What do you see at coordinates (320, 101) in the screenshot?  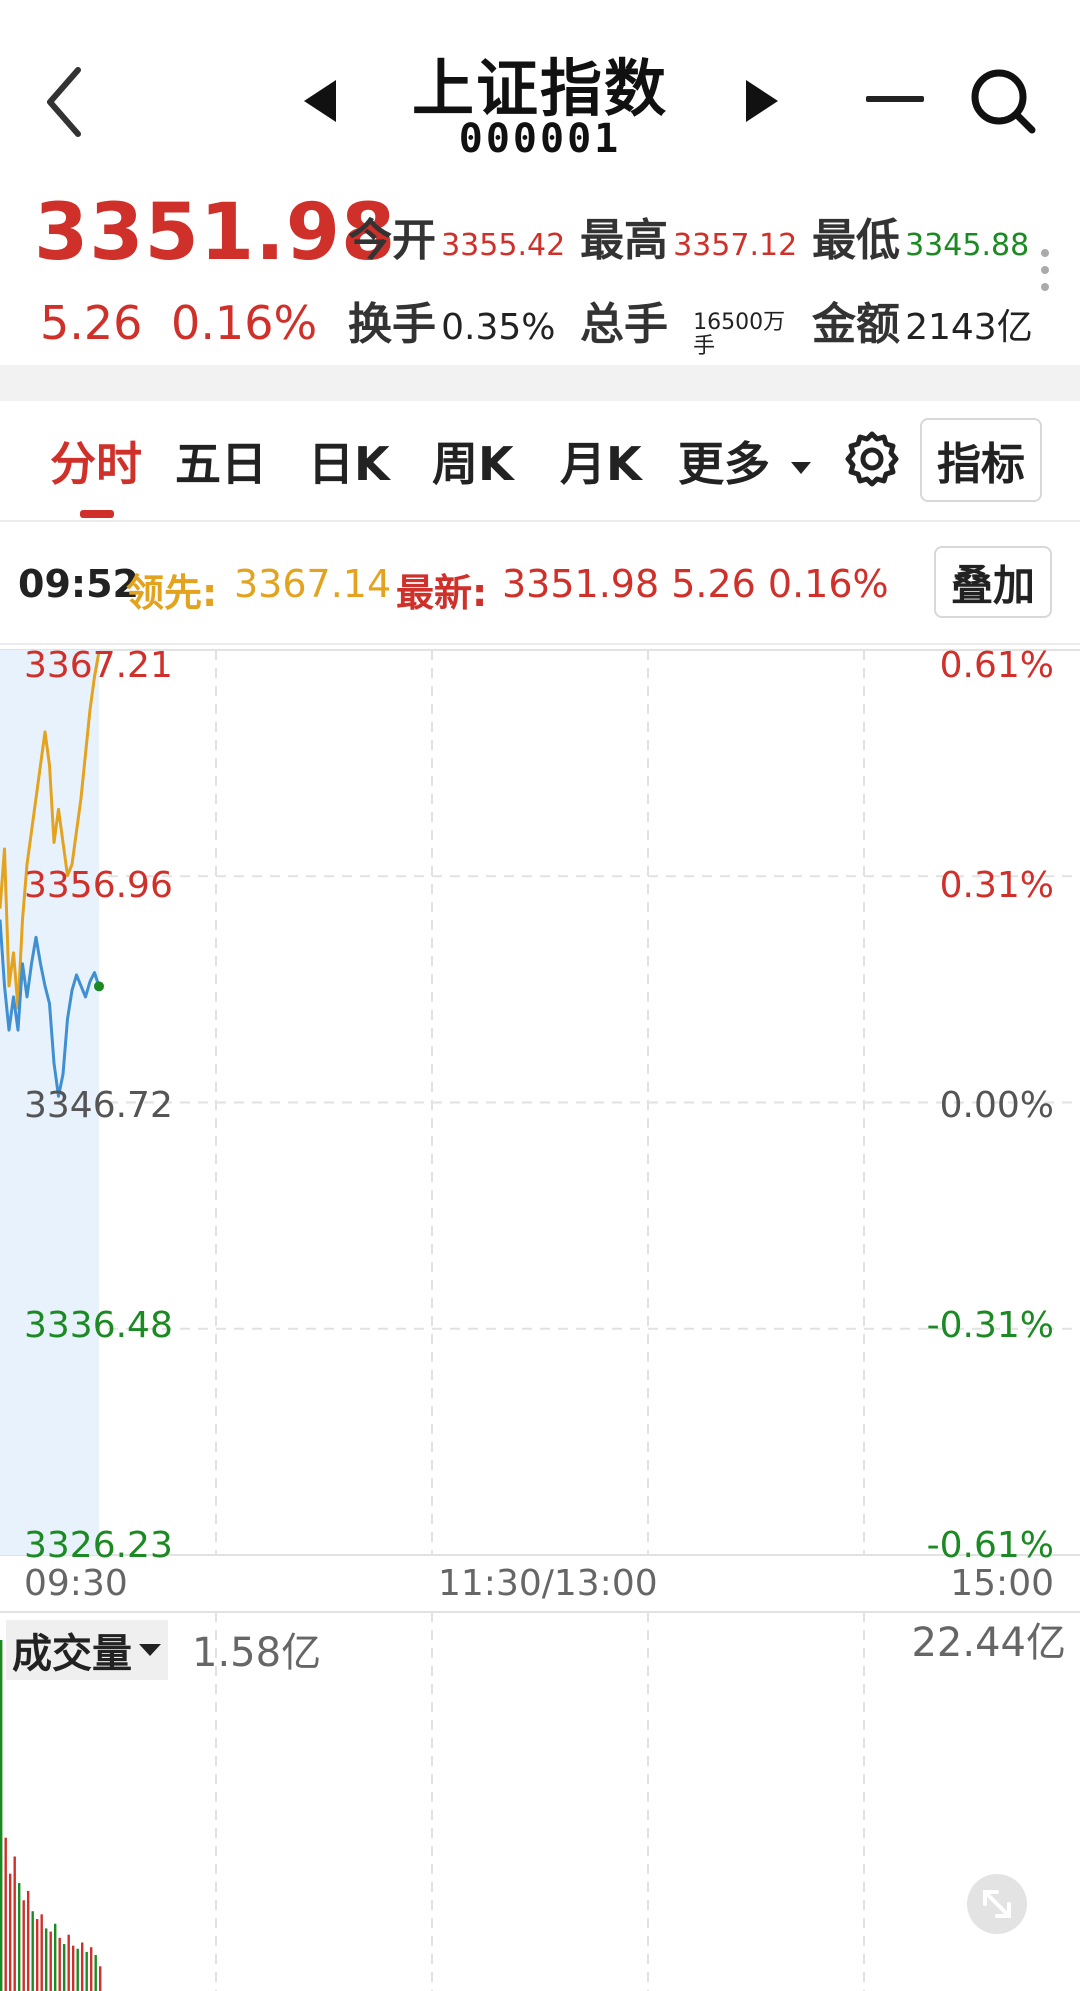 I see `previous-stock-icon` at bounding box center [320, 101].